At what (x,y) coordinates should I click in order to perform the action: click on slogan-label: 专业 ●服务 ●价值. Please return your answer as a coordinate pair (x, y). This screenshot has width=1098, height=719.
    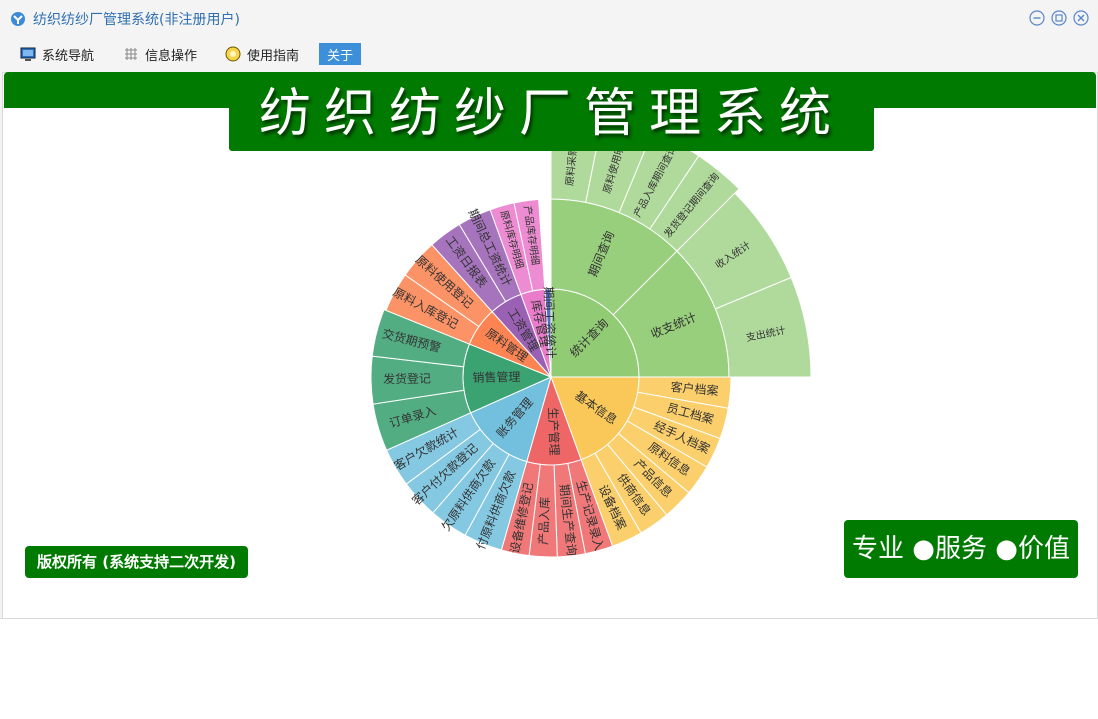
    Looking at the image, I should click on (961, 549).